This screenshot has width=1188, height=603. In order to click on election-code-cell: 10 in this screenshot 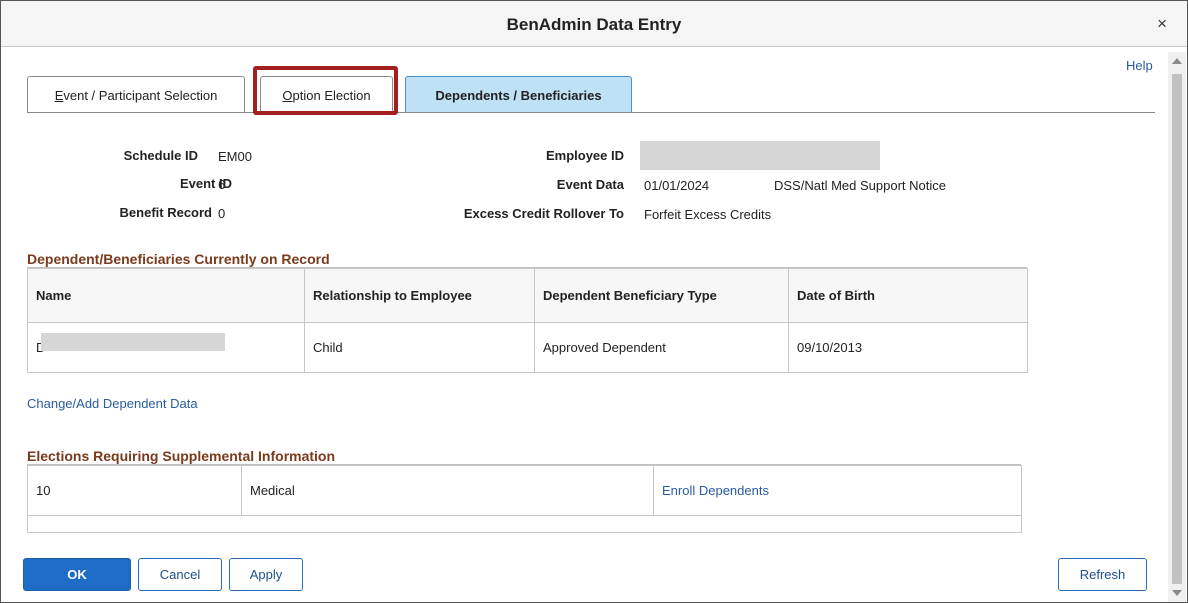, I will do `click(134, 490)`.